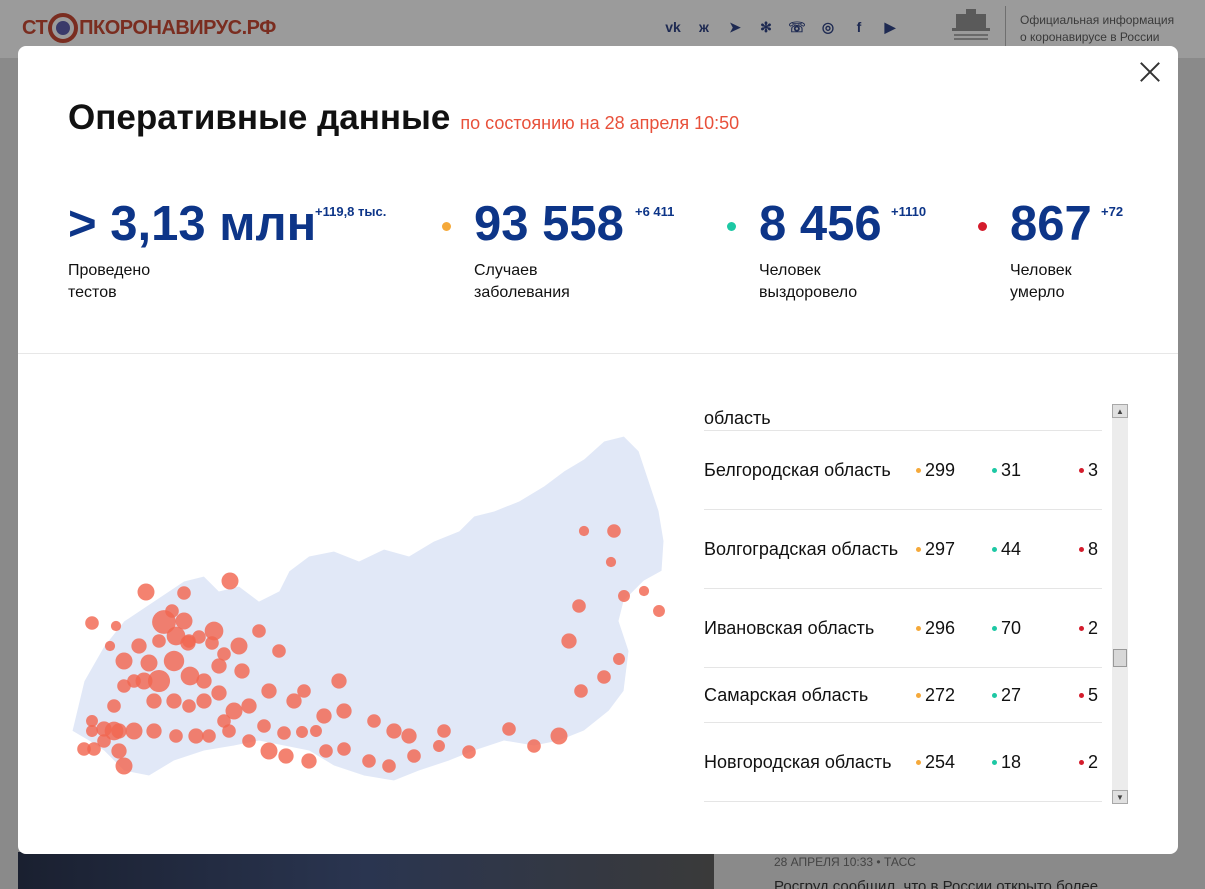 The image size is (1205, 889). Describe the element at coordinates (903, 762) in the screenshot. I see `table-row: Новгородская область 254 18 2` at that location.